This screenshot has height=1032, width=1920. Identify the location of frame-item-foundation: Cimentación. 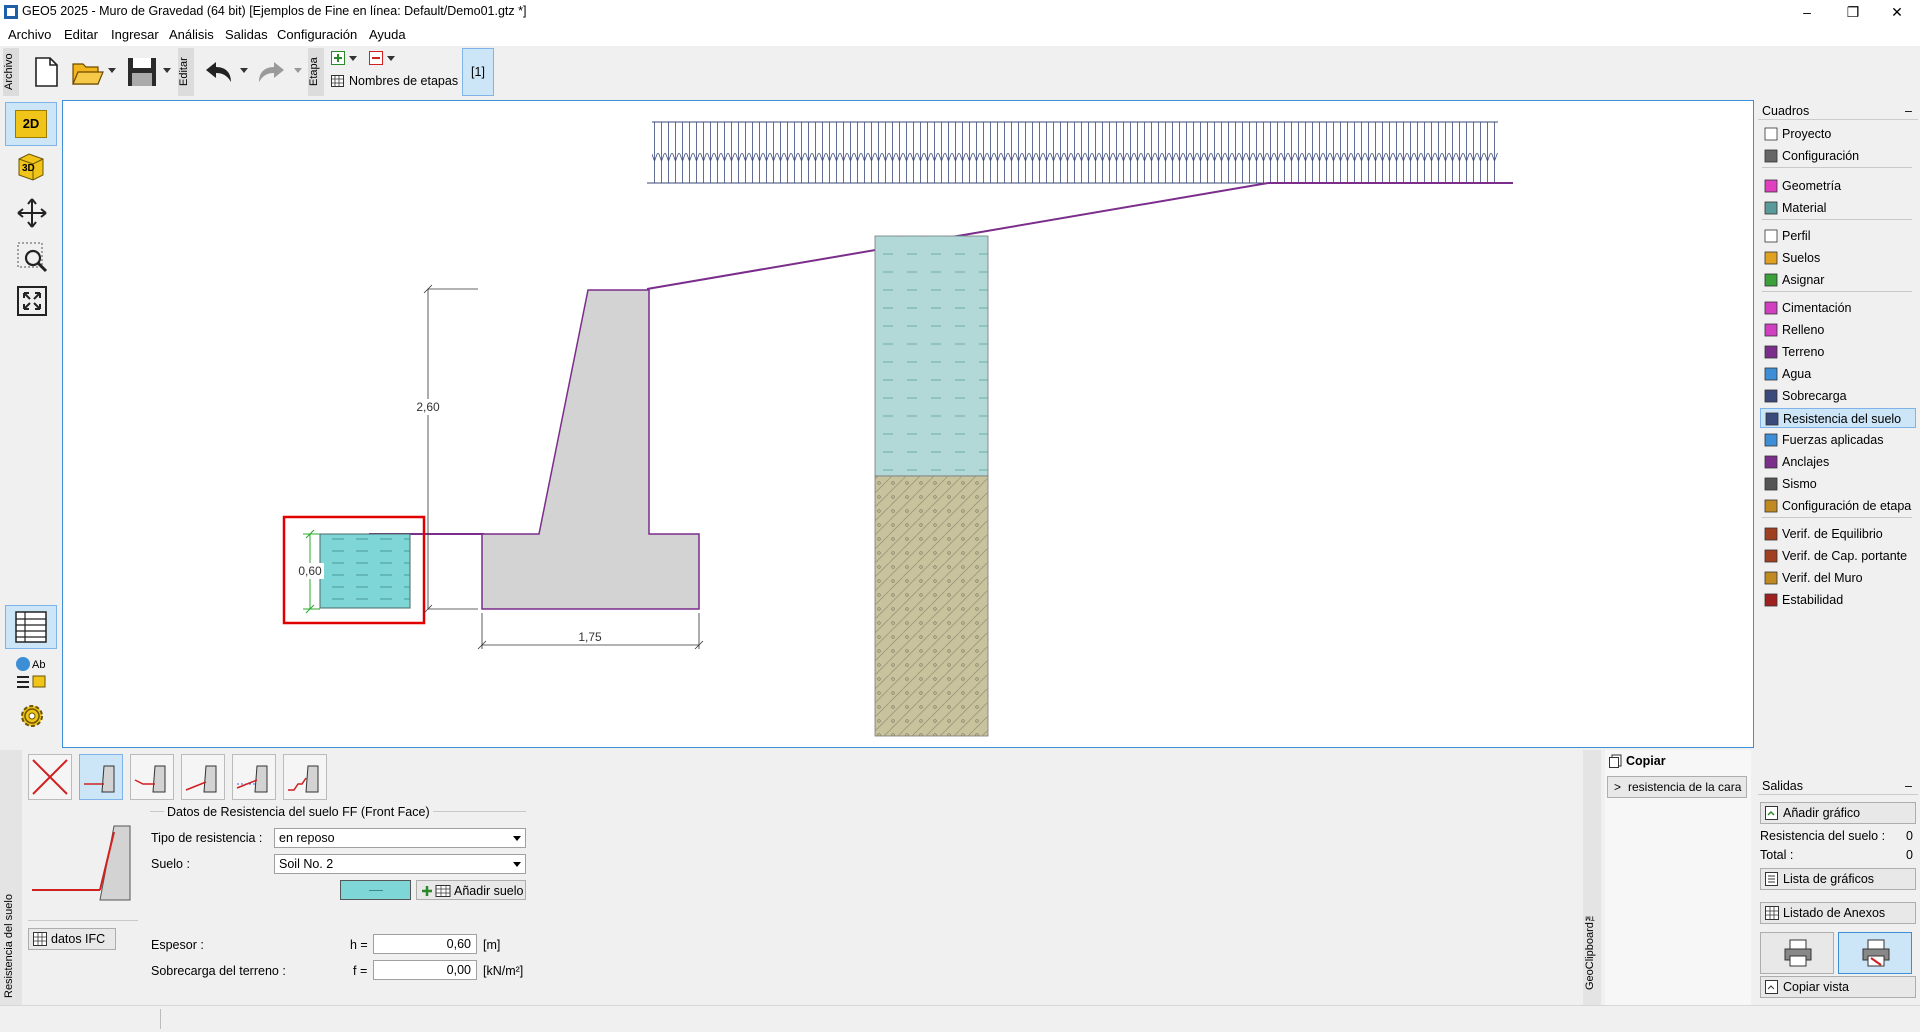
(1838, 308).